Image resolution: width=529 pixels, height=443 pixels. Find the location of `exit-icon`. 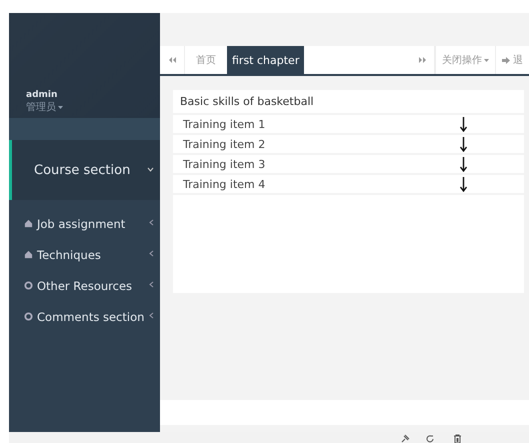

exit-icon is located at coordinates (506, 60).